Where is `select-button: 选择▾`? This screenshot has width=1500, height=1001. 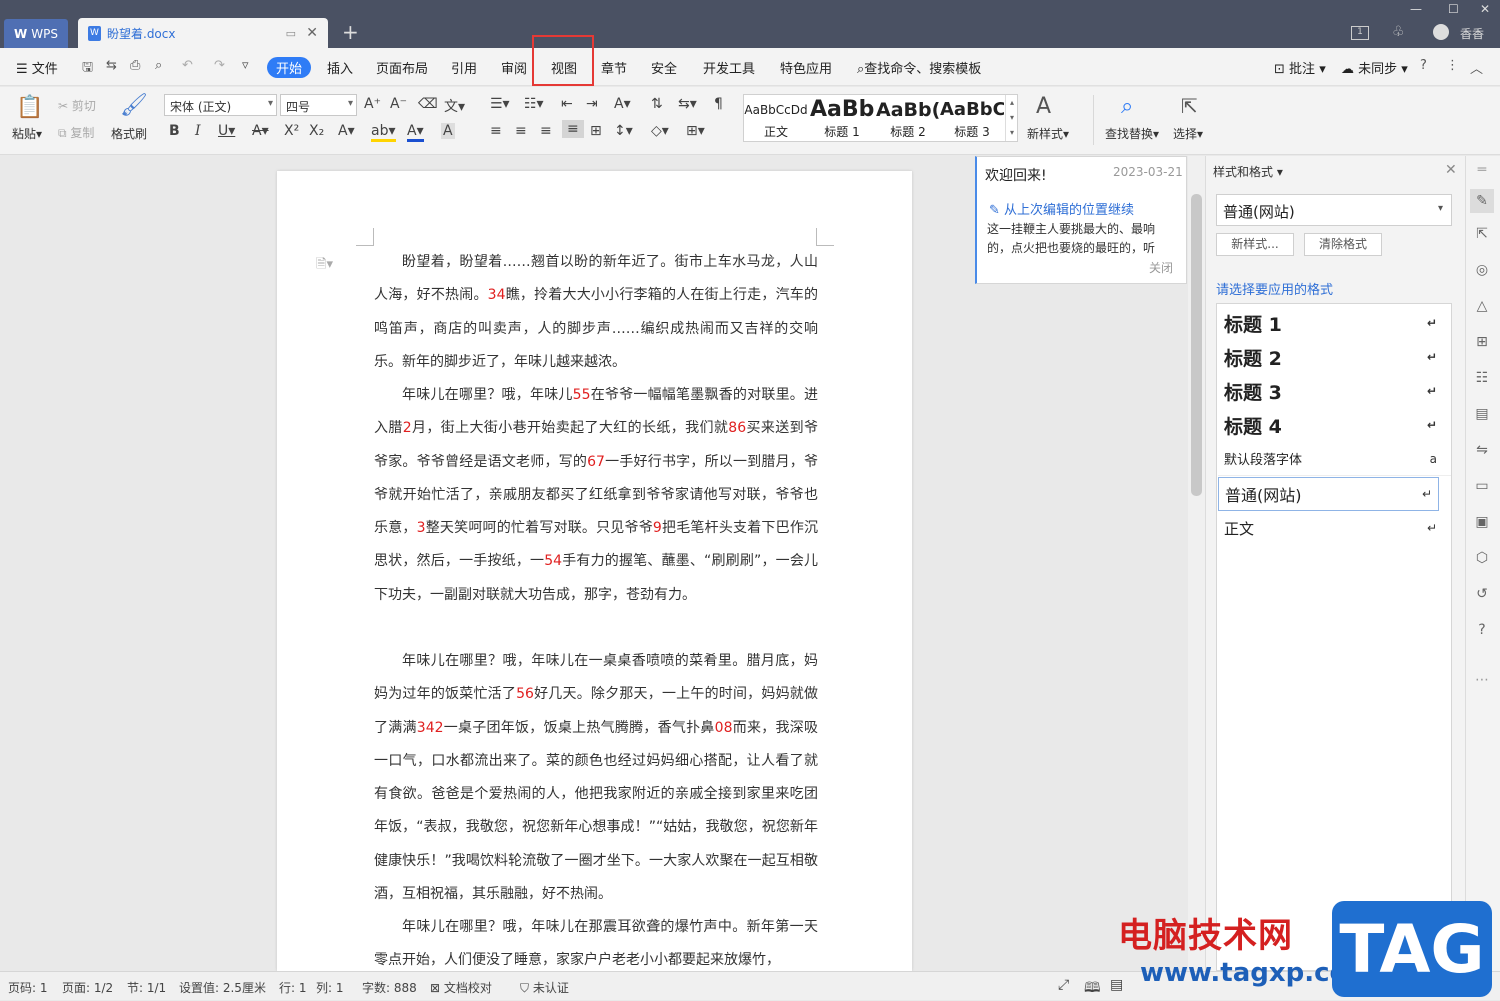 select-button: 选择▾ is located at coordinates (1188, 133).